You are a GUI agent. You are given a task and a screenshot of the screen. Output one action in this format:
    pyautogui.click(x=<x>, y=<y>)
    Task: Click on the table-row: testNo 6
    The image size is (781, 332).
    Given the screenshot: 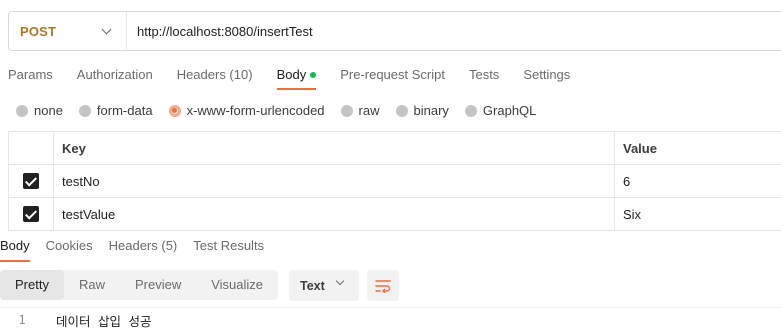 What is the action you would take?
    pyautogui.click(x=394, y=181)
    